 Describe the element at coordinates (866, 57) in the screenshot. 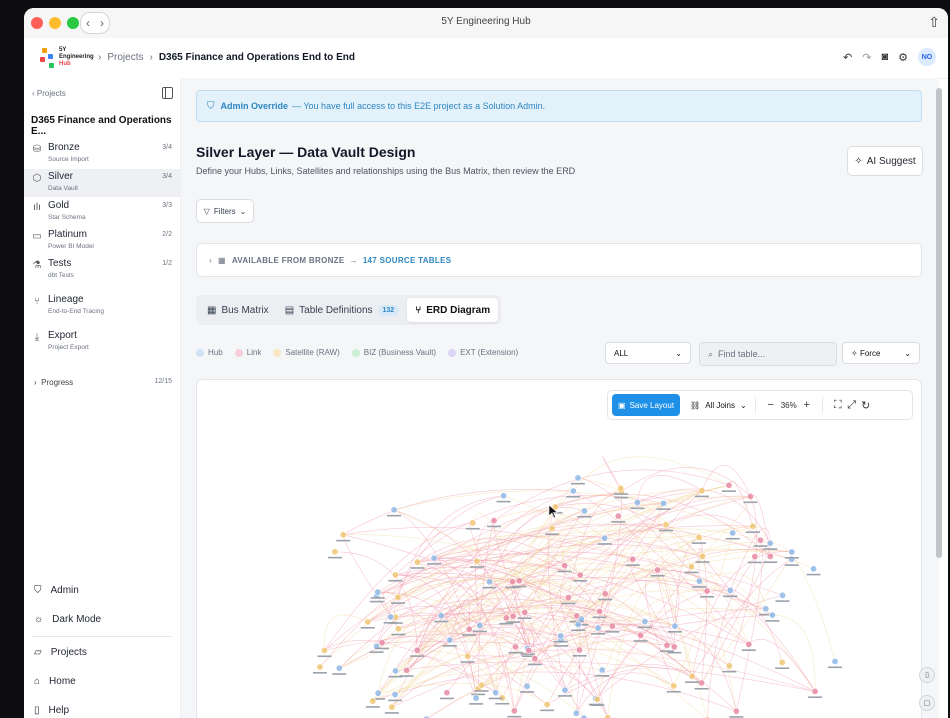

I see `redo-icon: ↷` at that location.